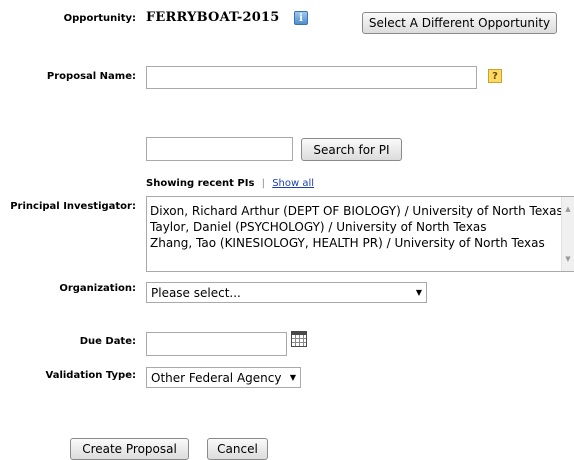 The height and width of the screenshot is (460, 574). Describe the element at coordinates (351, 149) in the screenshot. I see `search-for-pi-button: Search for PI` at that location.